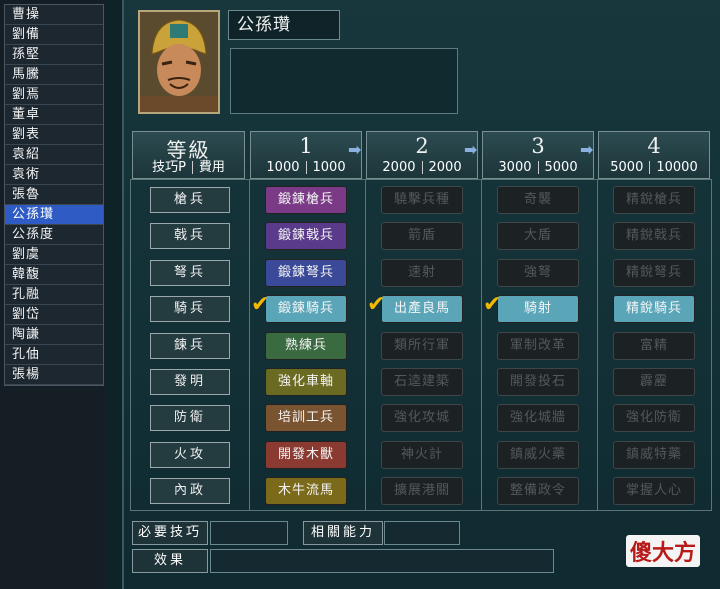 The width and height of the screenshot is (720, 589). Describe the element at coordinates (249, 533) in the screenshot. I see `required-skill-value` at that location.